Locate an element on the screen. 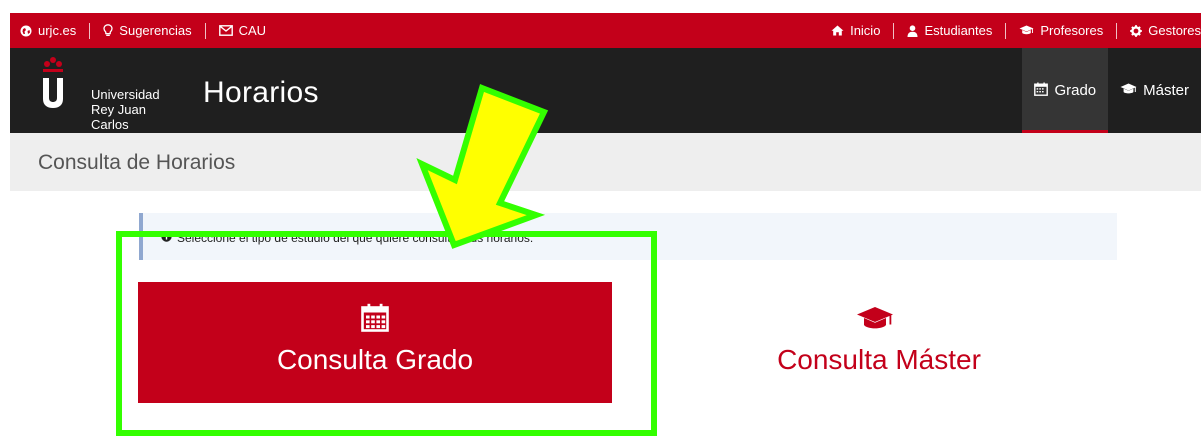 This screenshot has height=438, width=1201. nav-master-label: Máster is located at coordinates (1166, 90).